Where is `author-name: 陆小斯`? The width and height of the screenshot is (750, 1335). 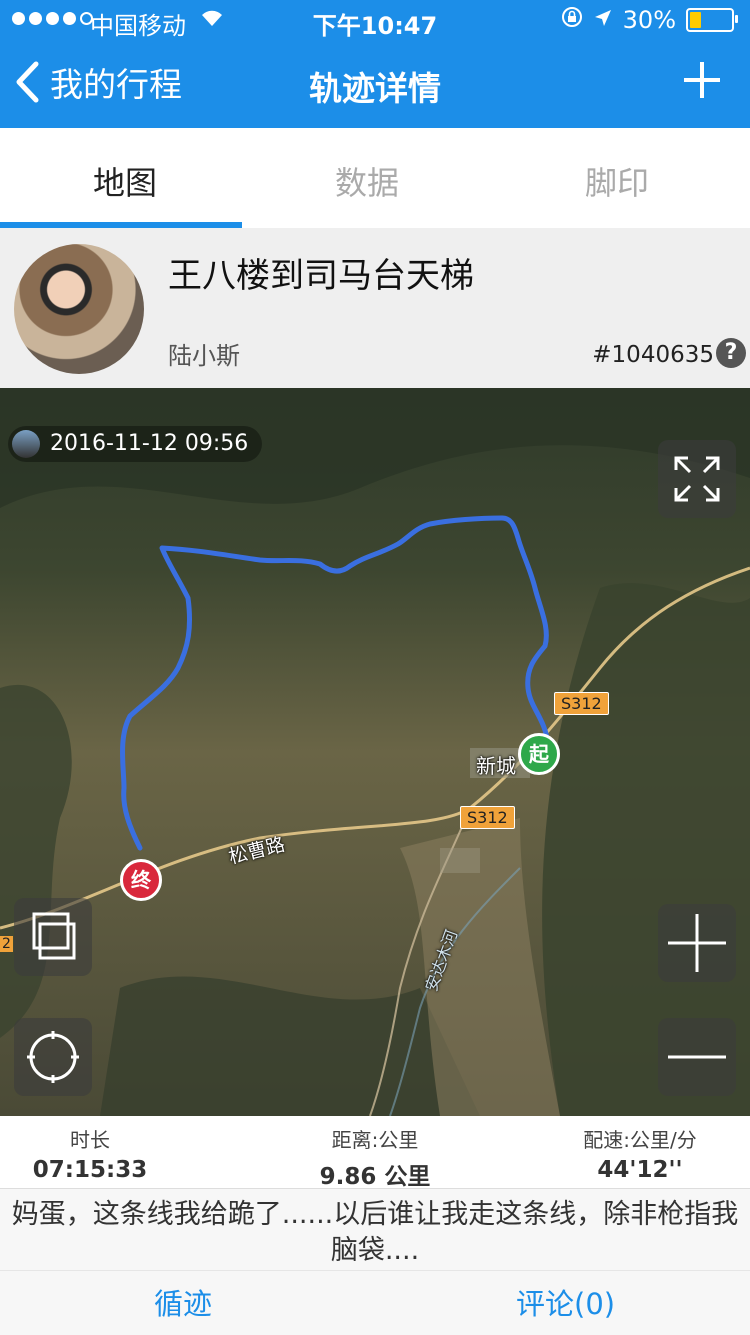 author-name: 陆小斯 is located at coordinates (204, 353).